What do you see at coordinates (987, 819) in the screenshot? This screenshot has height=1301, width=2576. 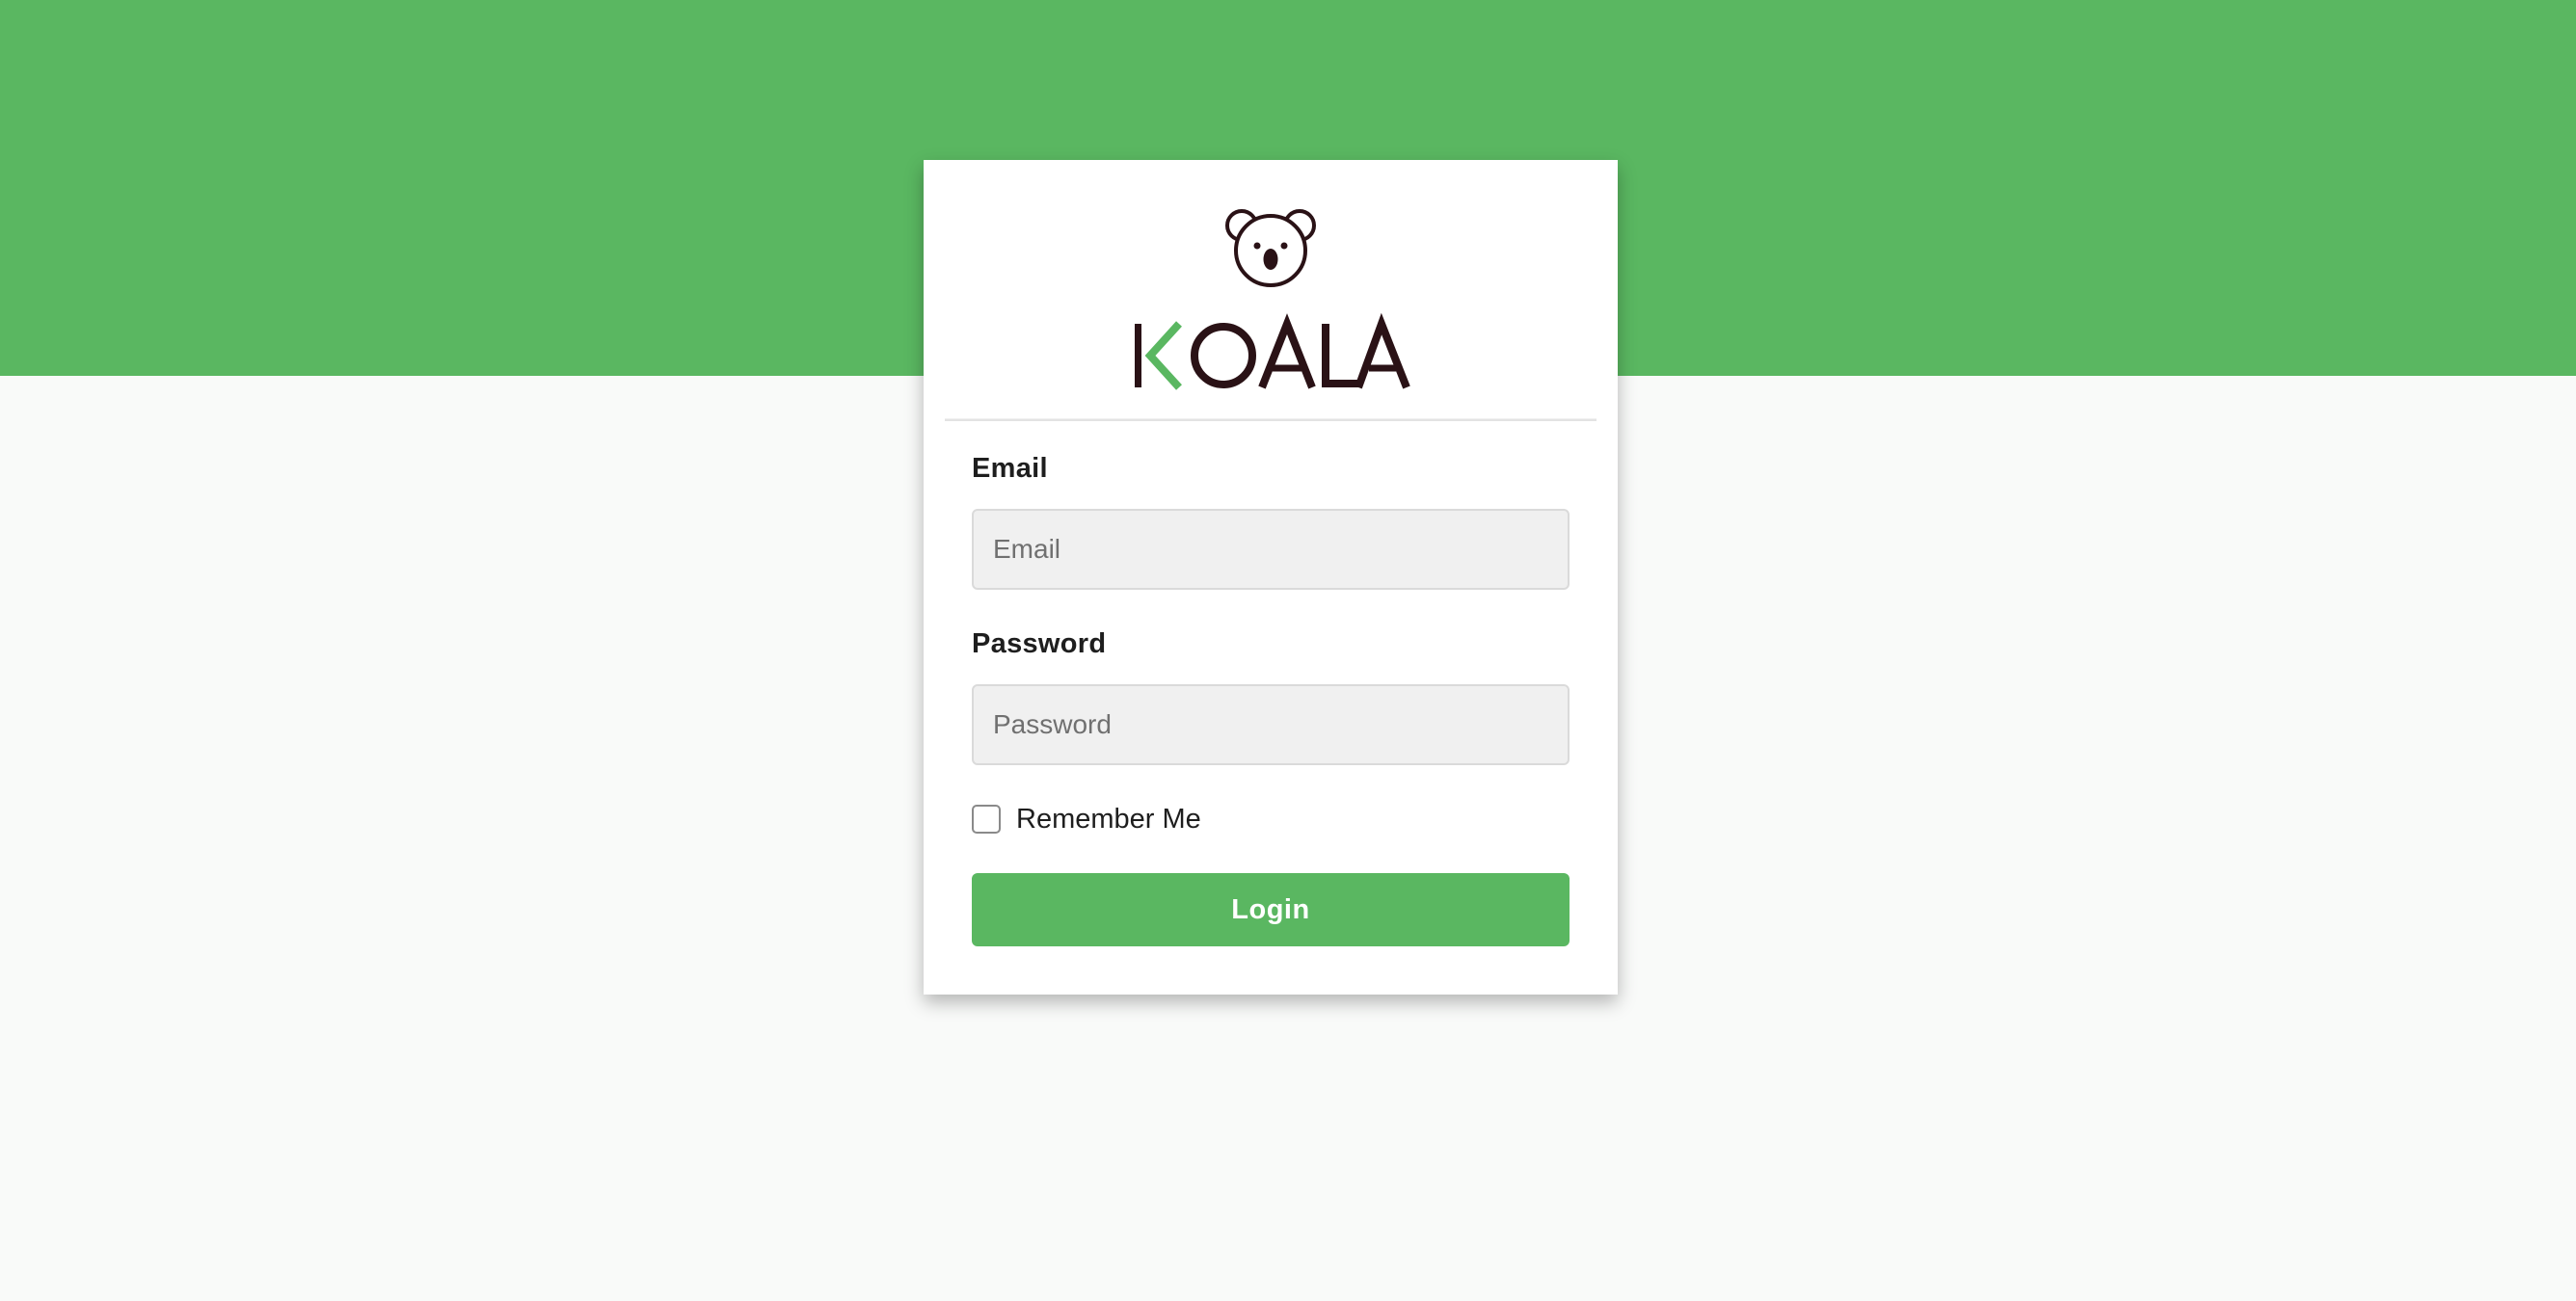 I see `remember-me-checkbox` at bounding box center [987, 819].